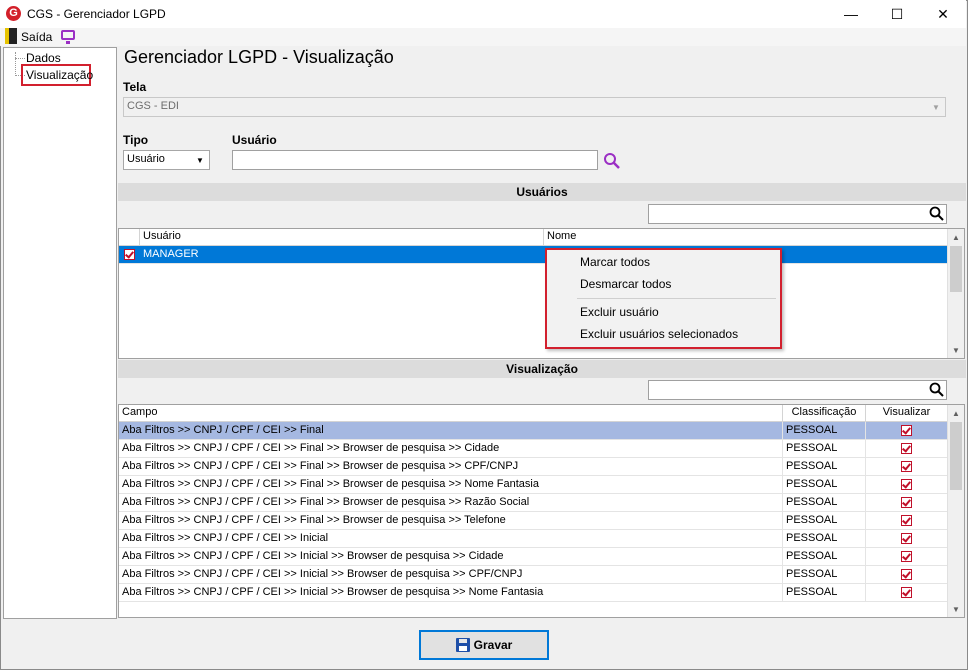 The width and height of the screenshot is (968, 670). What do you see at coordinates (851, 14) in the screenshot?
I see `minimize-button: —` at bounding box center [851, 14].